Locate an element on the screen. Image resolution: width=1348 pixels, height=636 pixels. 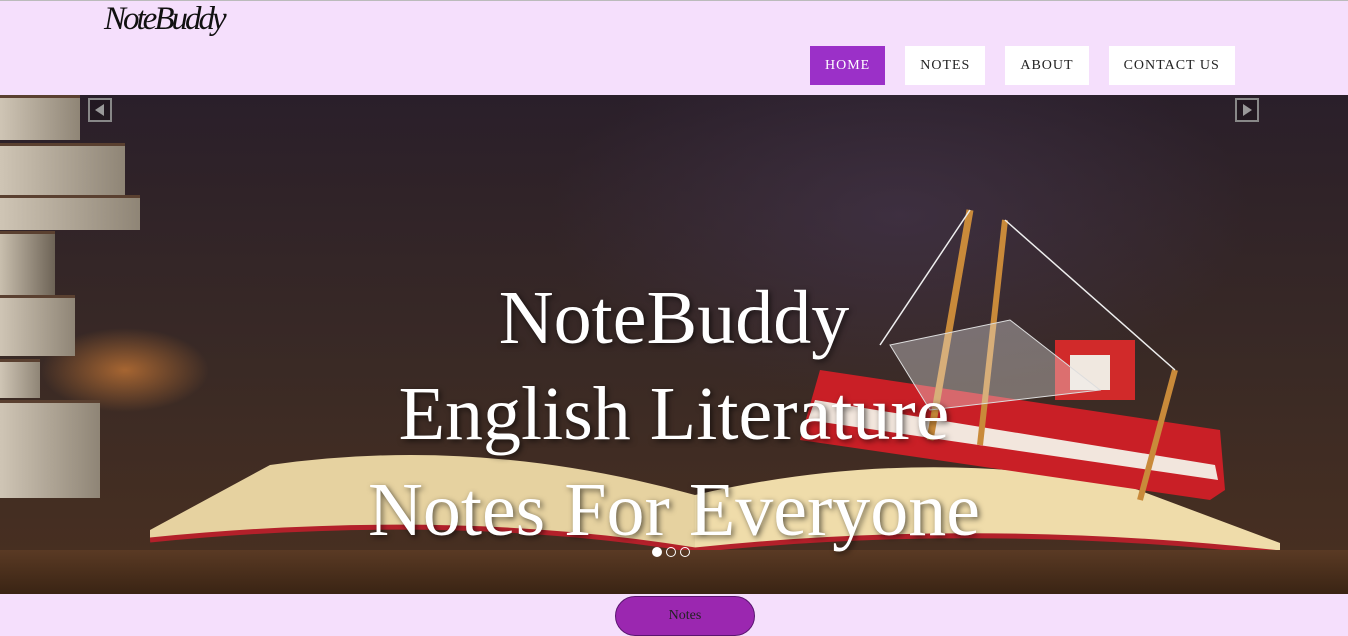
chevron-right-icon is located at coordinates (1247, 110).